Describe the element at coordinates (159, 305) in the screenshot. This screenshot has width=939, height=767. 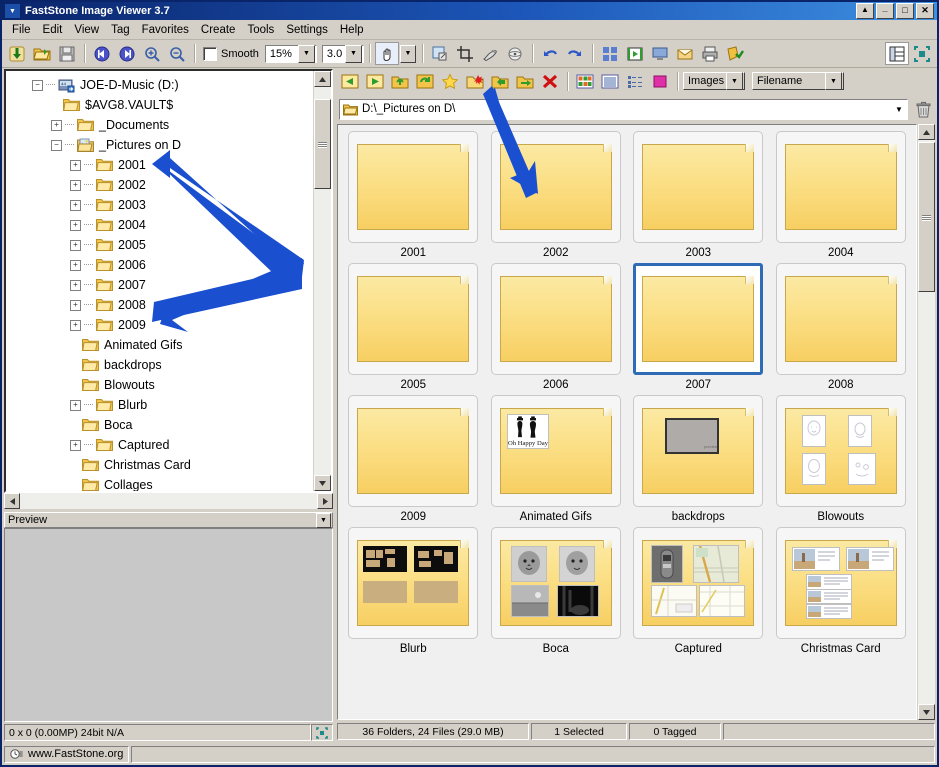
I see `tree-item-2008: +2008` at that location.